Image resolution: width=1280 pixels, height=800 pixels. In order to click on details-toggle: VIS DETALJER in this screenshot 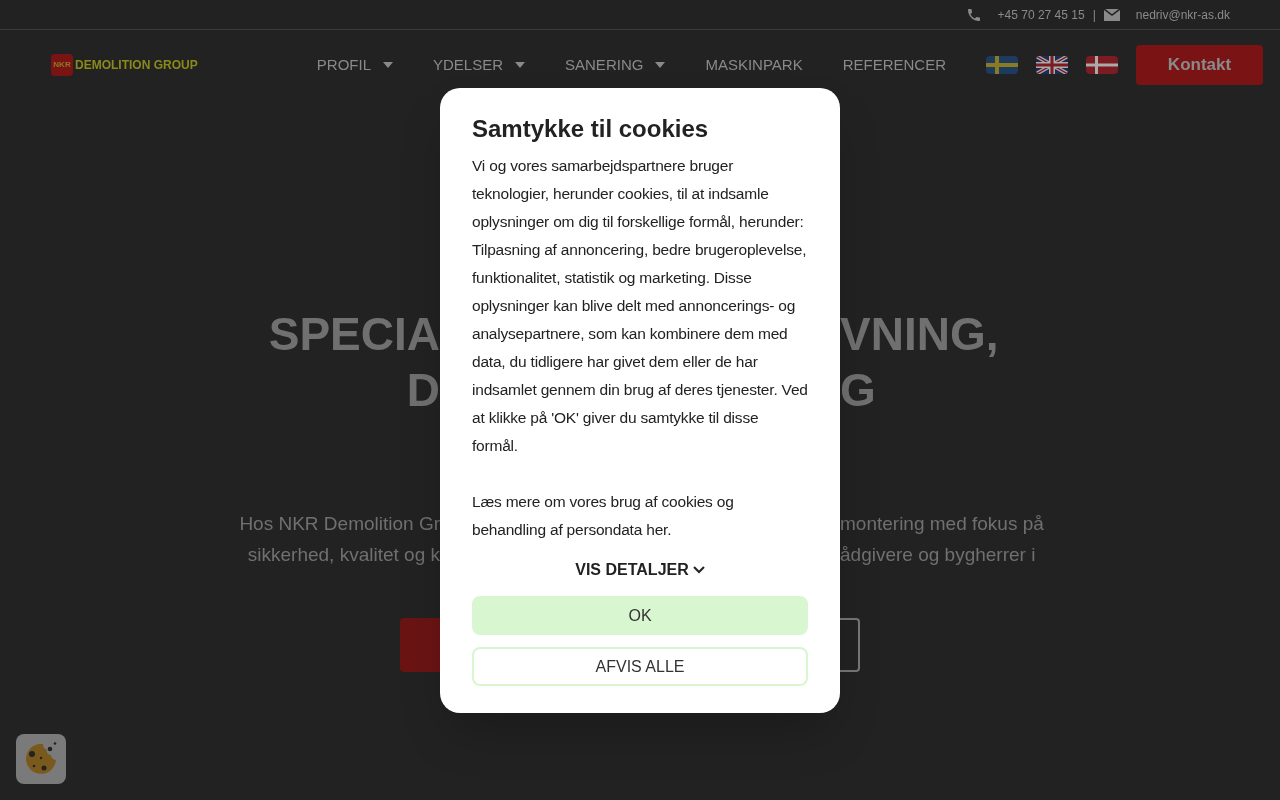, I will do `click(640, 570)`.